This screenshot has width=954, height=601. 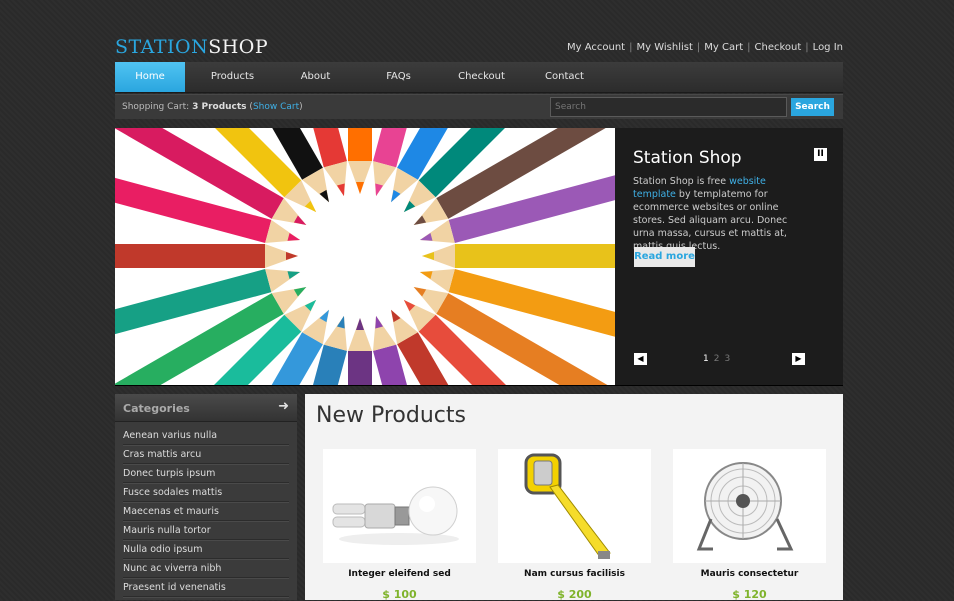 What do you see at coordinates (706, 359) in the screenshot?
I see `slide-page-1: 1` at bounding box center [706, 359].